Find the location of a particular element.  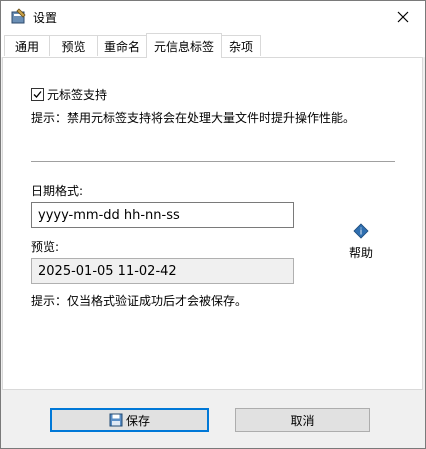

tab-bar: 通用 预览 重命名 元信息标签 杂项 is located at coordinates (213, 45).